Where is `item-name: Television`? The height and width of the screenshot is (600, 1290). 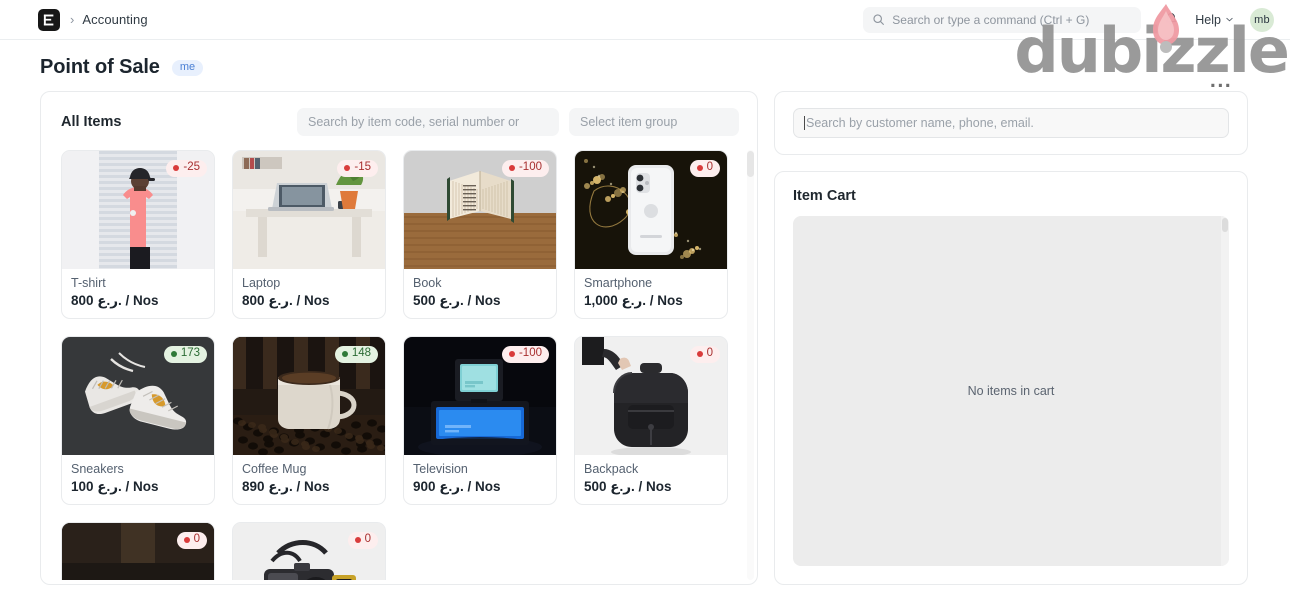
item-name: Television is located at coordinates (440, 469).